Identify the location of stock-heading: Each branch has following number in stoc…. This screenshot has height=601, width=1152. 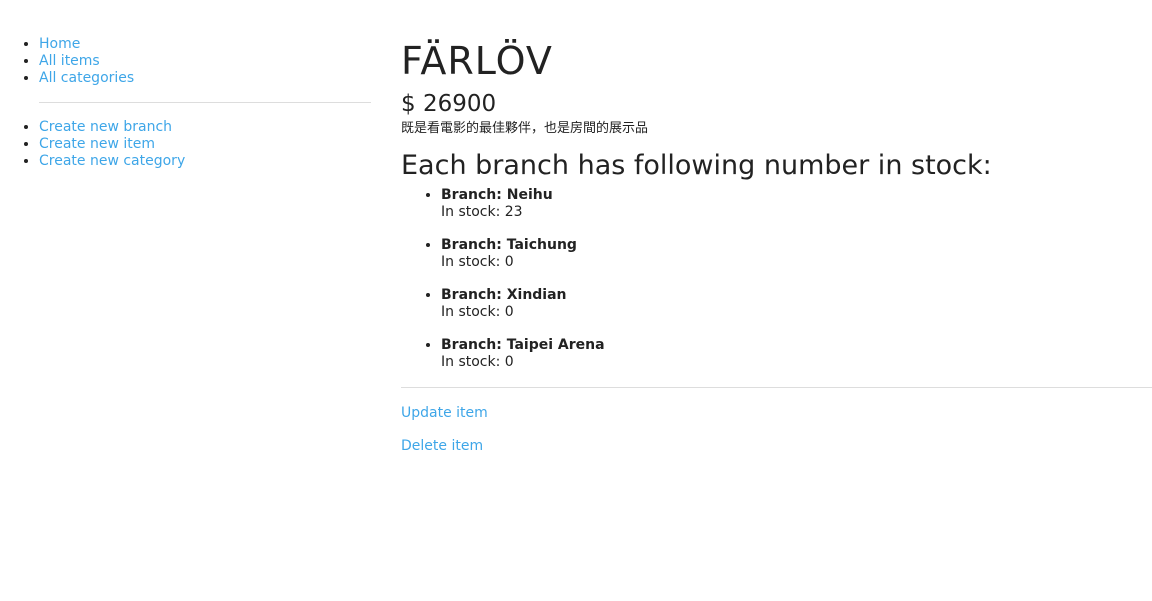
(696, 165).